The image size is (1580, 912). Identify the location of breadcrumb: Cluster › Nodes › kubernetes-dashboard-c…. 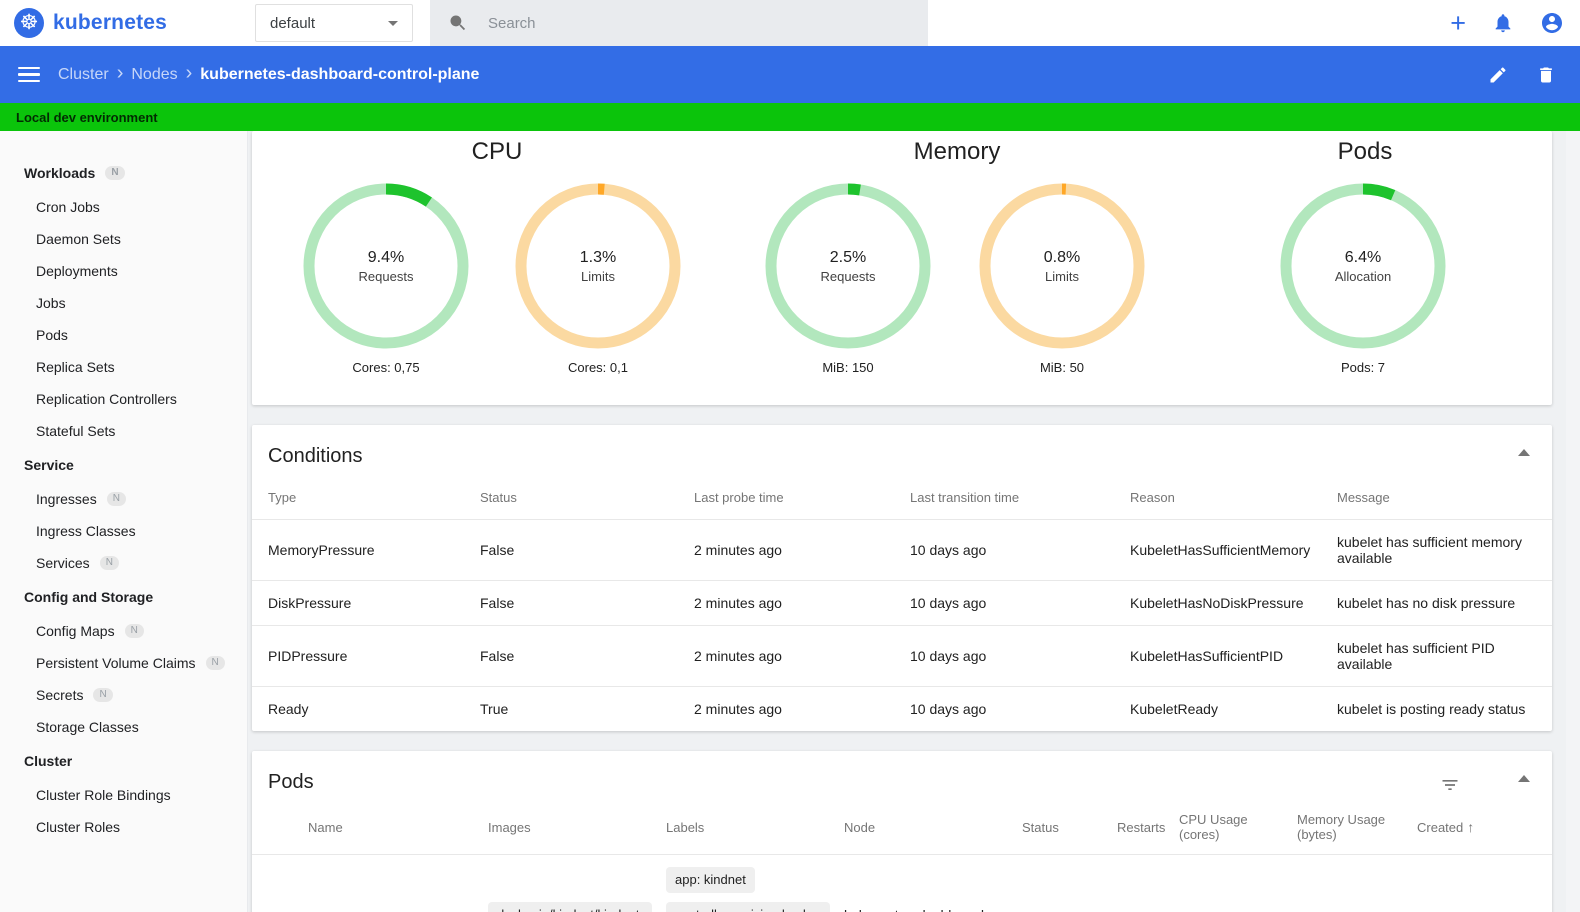
(268, 74).